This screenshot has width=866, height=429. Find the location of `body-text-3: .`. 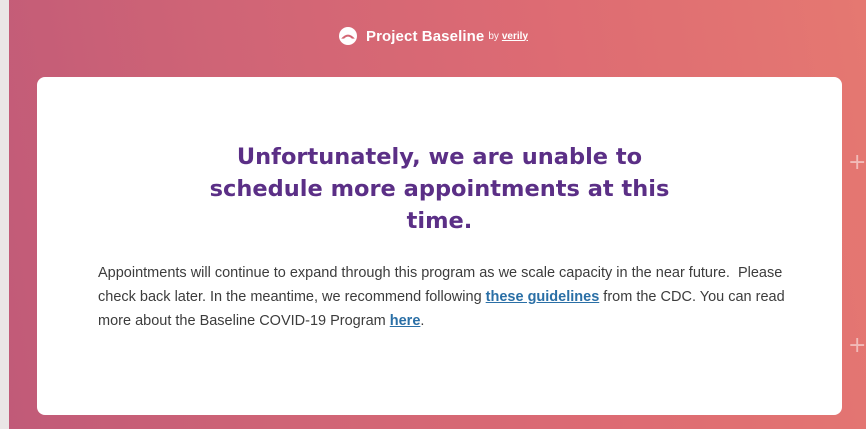

body-text-3: . is located at coordinates (422, 321).